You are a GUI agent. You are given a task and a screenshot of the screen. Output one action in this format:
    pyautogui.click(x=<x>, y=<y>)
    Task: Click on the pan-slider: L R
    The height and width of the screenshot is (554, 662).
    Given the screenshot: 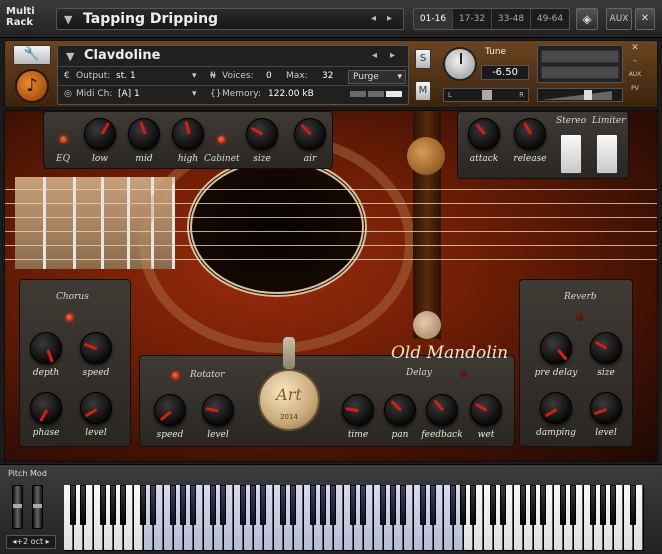 What is the action you would take?
    pyautogui.click(x=486, y=95)
    